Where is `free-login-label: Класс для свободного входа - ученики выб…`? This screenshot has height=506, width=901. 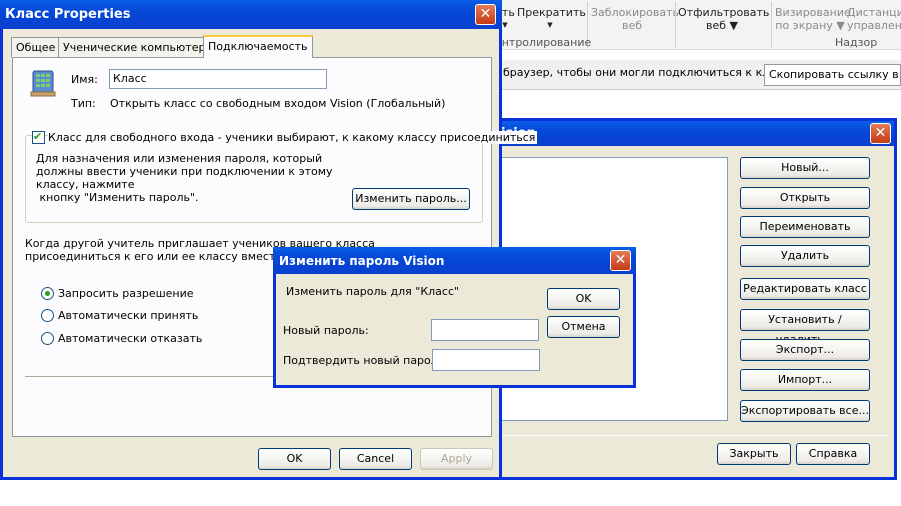
free-login-label: Класс для свободного входа - ученики выб… is located at coordinates (293, 137).